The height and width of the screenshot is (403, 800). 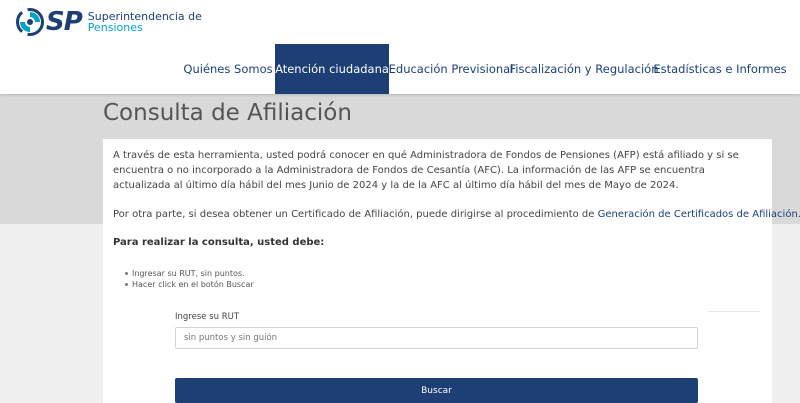 What do you see at coordinates (698, 214) in the screenshot?
I see `certificate-link: Generación de Certificados de Afiliación` at bounding box center [698, 214].